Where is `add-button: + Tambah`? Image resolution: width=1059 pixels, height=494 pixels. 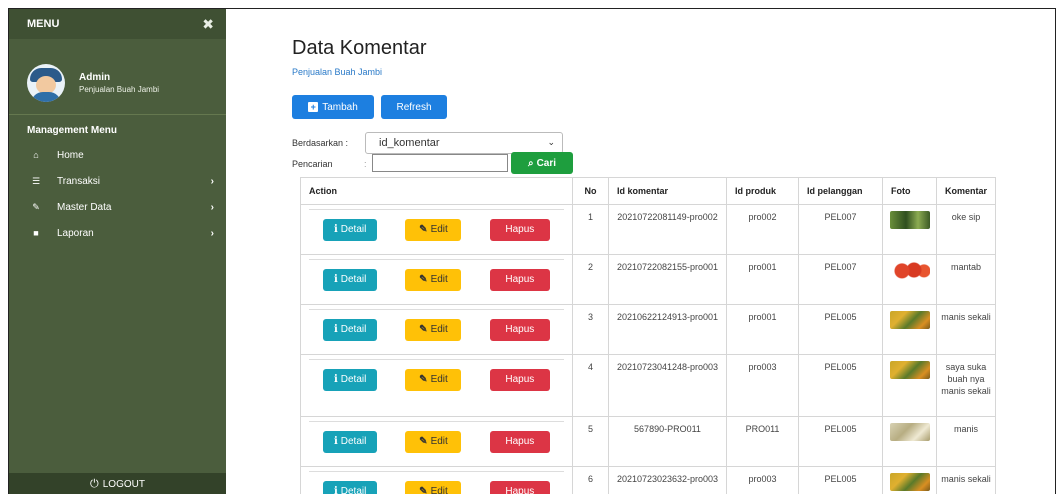 add-button: + Tambah is located at coordinates (333, 107).